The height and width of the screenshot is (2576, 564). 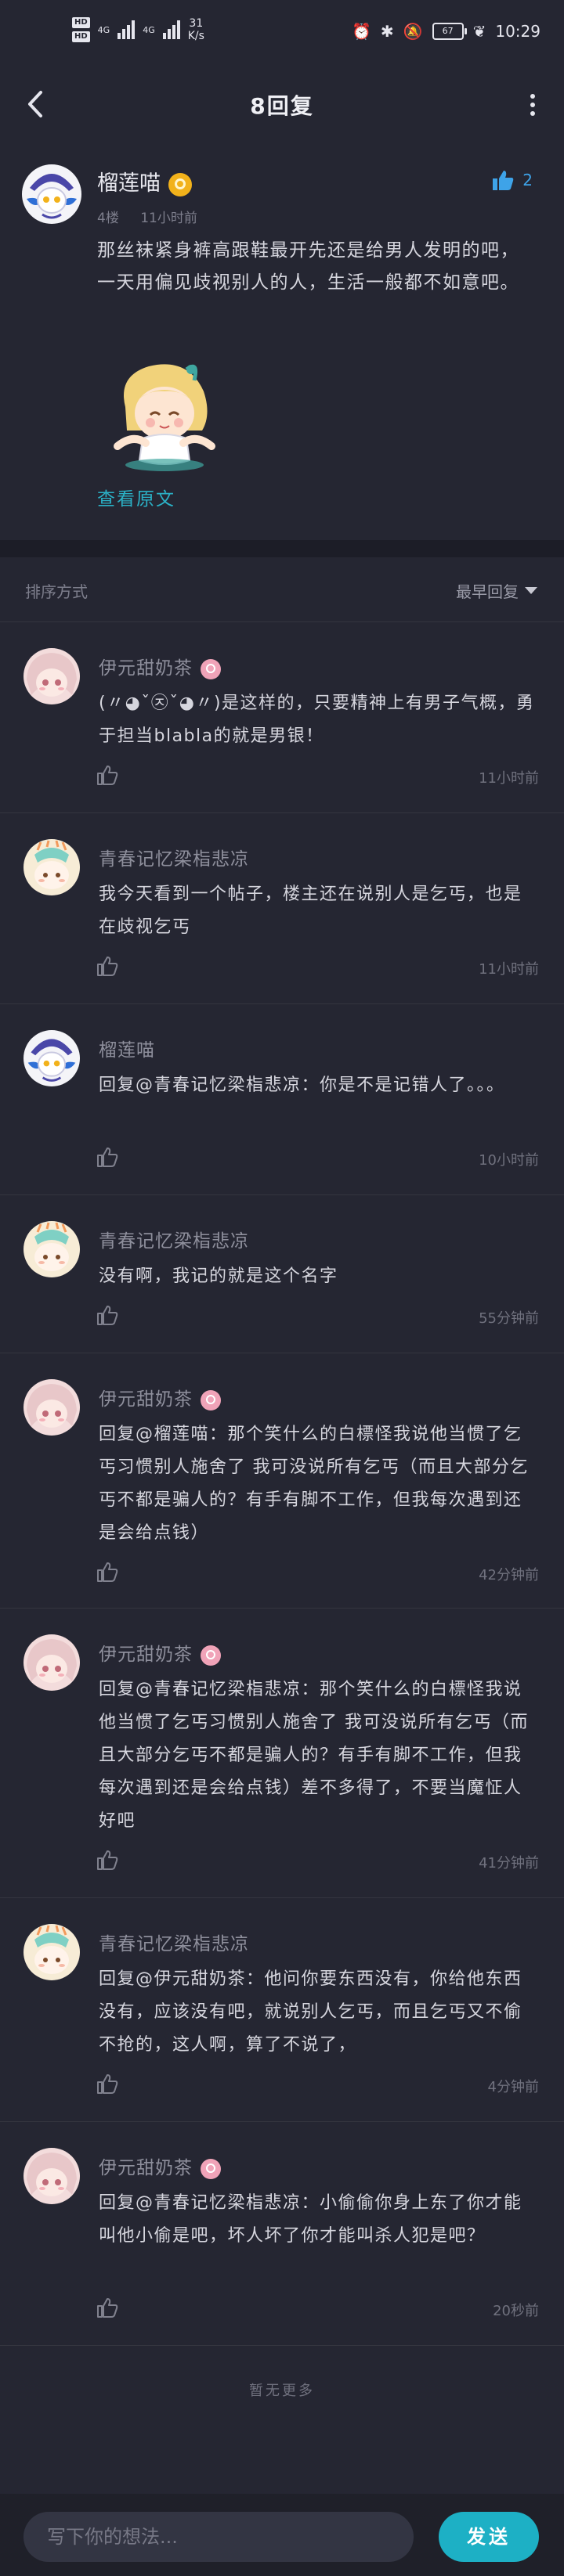 What do you see at coordinates (180, 184) in the screenshot?
I see `vip-badge-icon` at bounding box center [180, 184].